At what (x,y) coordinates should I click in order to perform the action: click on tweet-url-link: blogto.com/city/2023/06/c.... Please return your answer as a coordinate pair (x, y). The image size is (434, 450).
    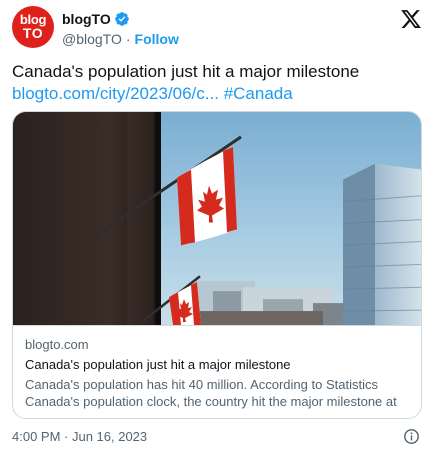
    Looking at the image, I should click on (115, 93).